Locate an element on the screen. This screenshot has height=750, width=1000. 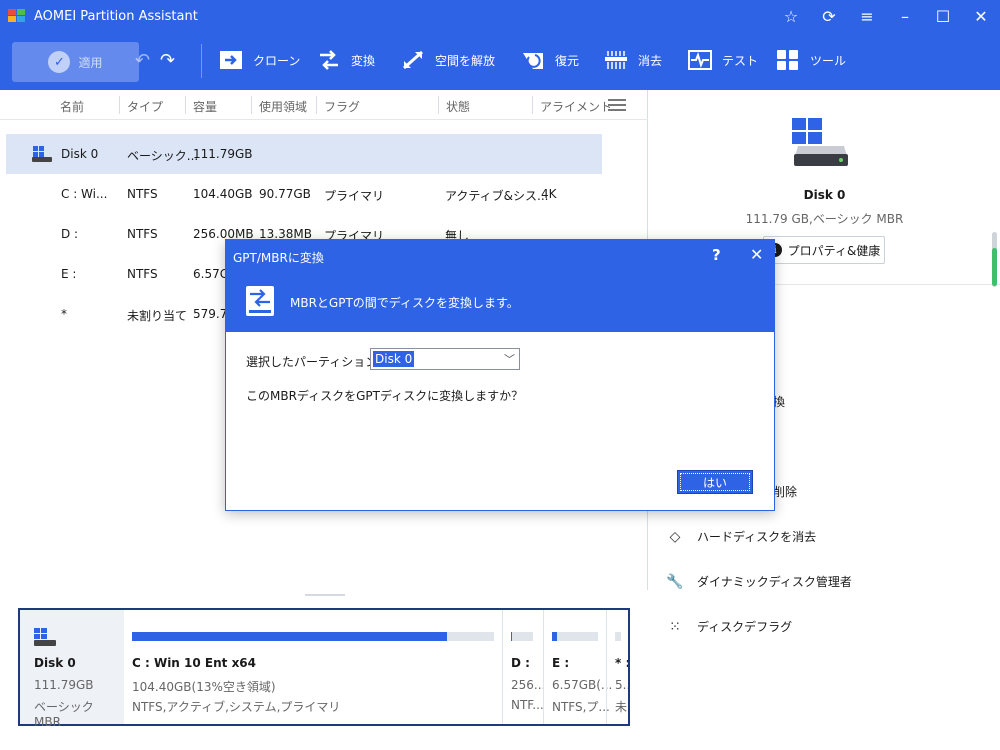
menu-icon: ≡ is located at coordinates (867, 16).